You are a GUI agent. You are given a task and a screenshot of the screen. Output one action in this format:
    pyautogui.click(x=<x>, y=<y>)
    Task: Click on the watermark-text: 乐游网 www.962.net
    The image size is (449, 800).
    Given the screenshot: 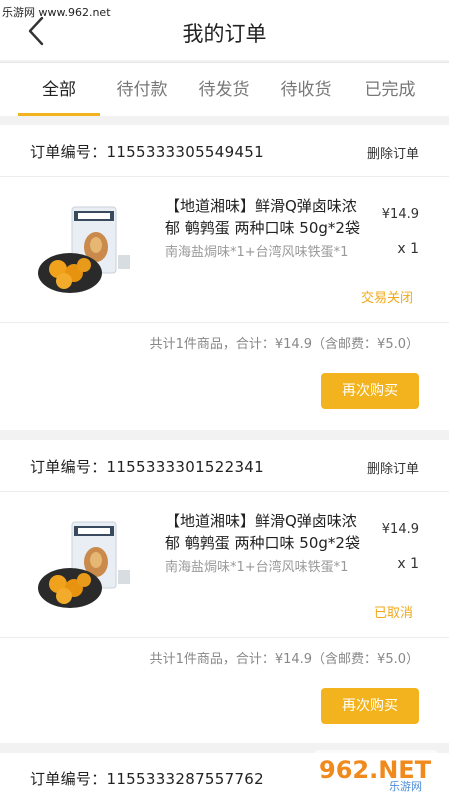 What is the action you would take?
    pyautogui.click(x=56, y=12)
    